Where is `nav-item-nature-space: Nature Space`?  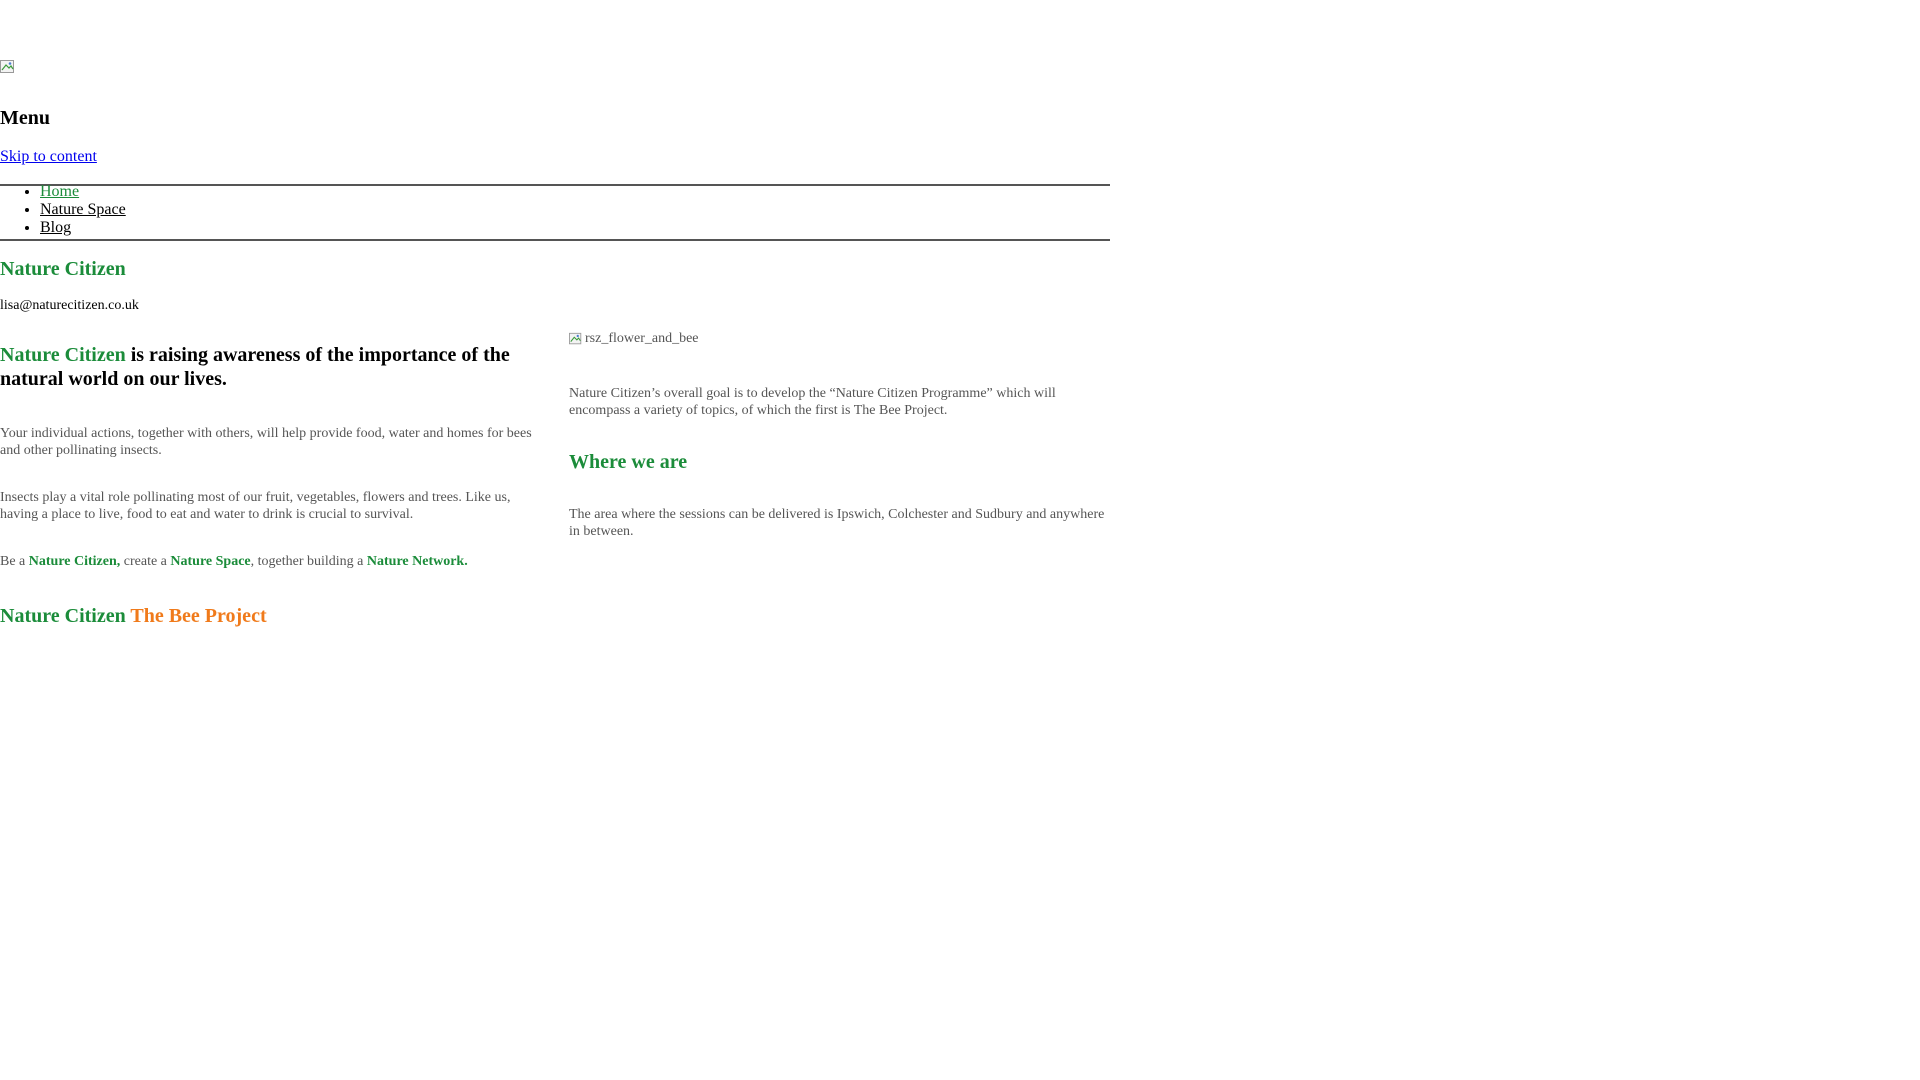
nav-item-nature-space: Nature Space is located at coordinates (83, 210).